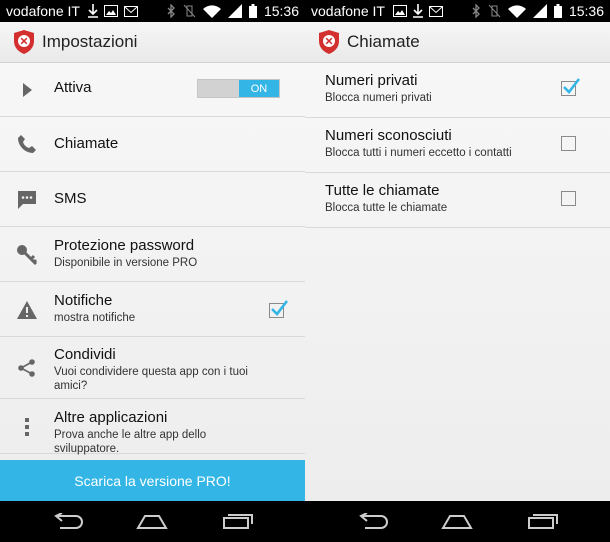 The image size is (610, 542). I want to click on option-sublabel: Blocca tutte le chiamate, so click(386, 208).